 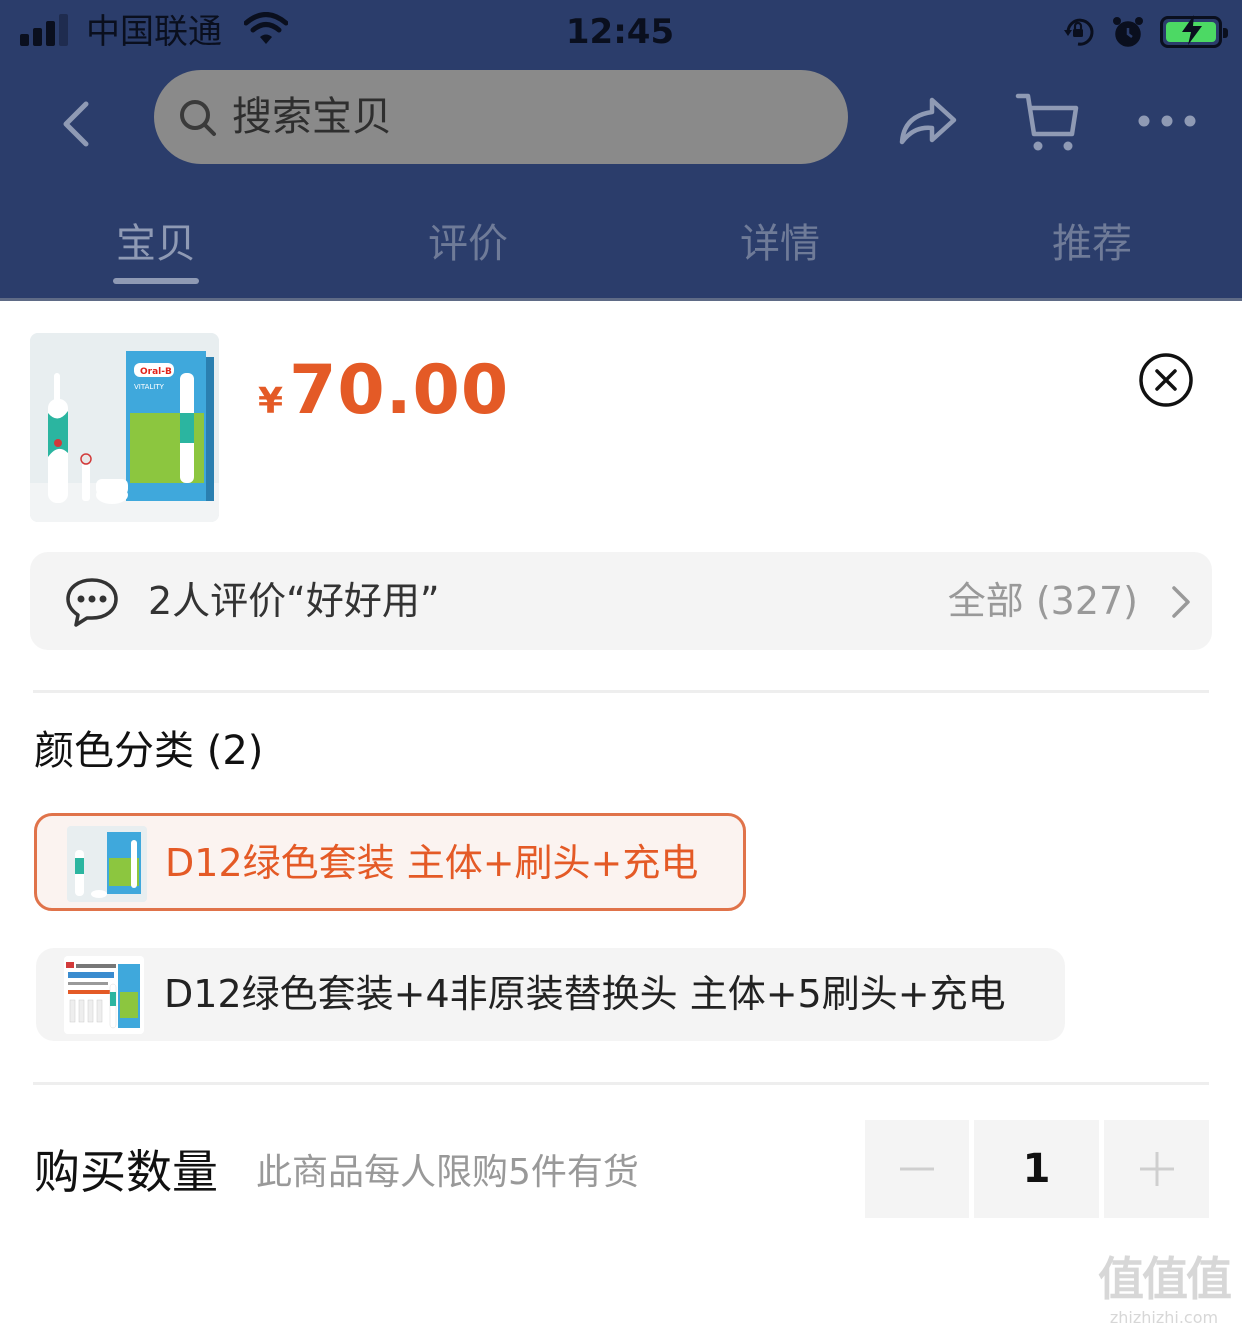 I want to click on sku-option-selected: D12绿色套装 主体+刷头+充电, so click(x=390, y=862).